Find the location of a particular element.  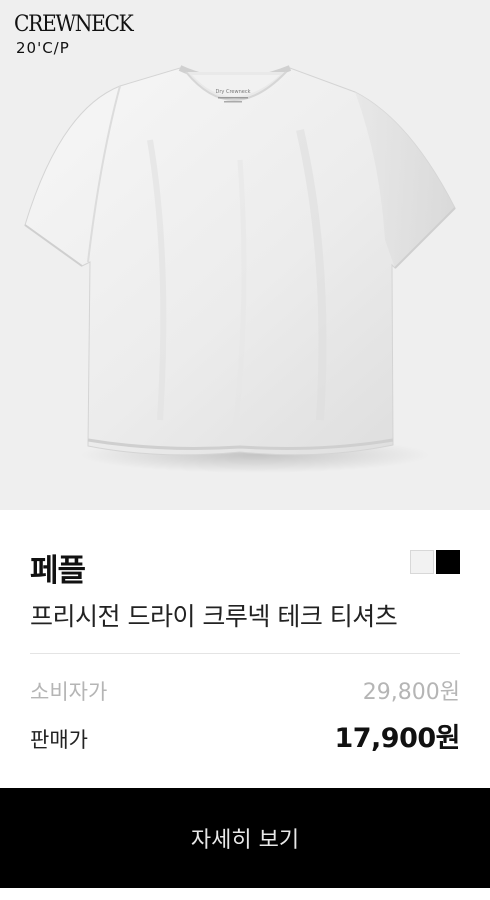

view-details-button: 자세히 보기 is located at coordinates (245, 838).